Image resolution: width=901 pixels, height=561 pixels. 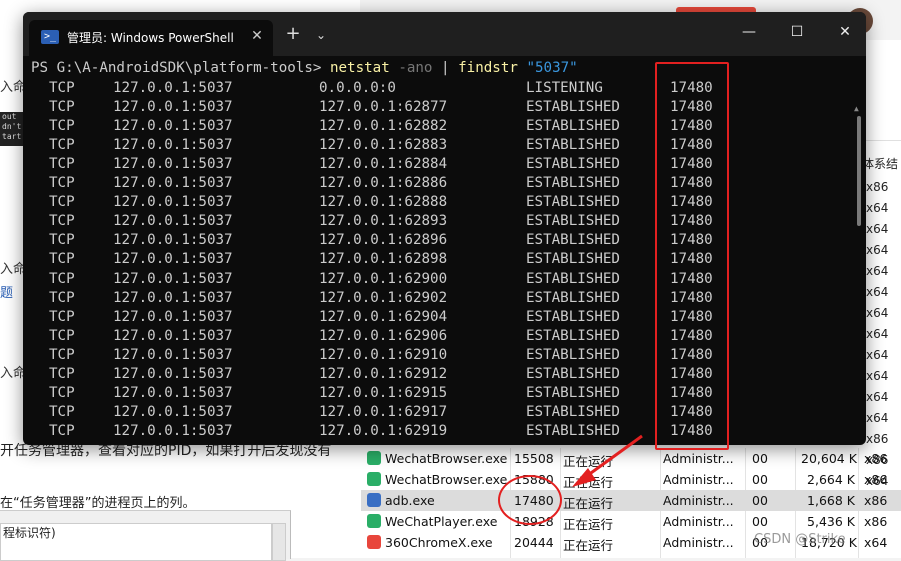 I want to click on netstat-foreign: 0.0.0.0:0, so click(x=357, y=88).